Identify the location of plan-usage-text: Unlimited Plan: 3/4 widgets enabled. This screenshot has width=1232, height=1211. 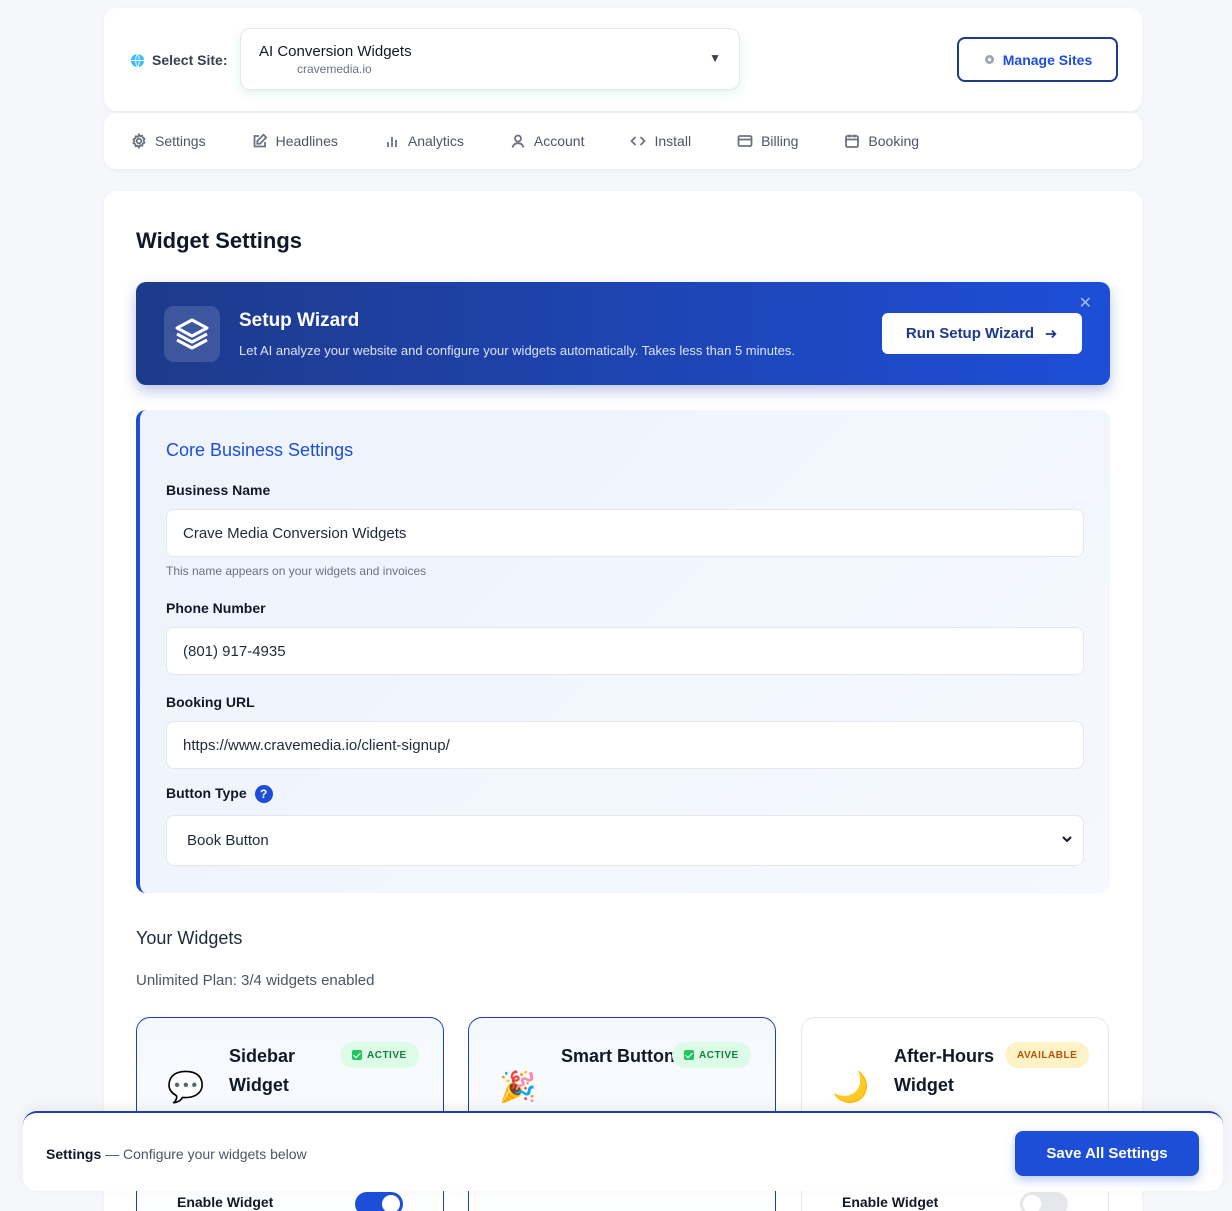
(255, 980).